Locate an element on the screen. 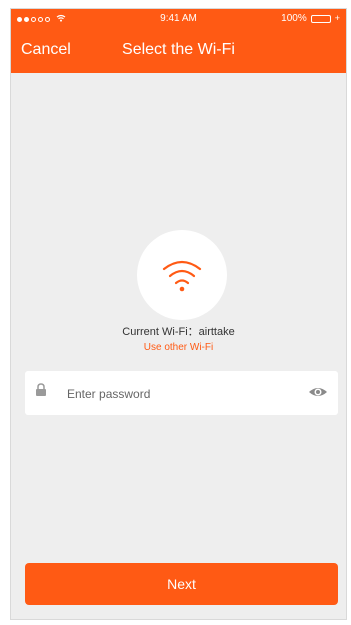 The image size is (351, 625). next-button: Next is located at coordinates (181, 584).